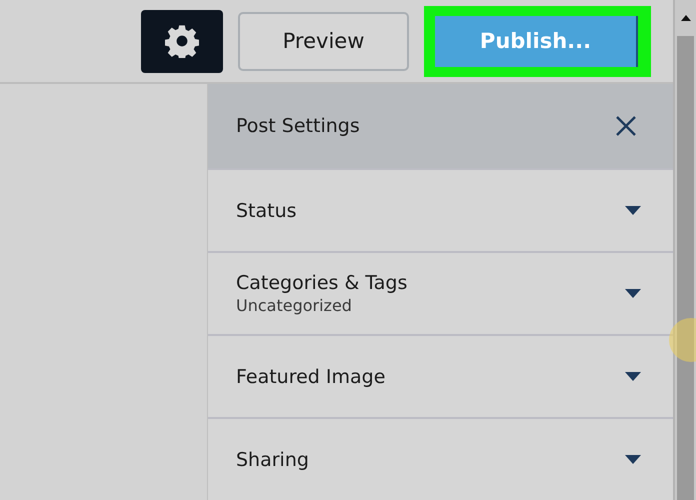 This screenshot has width=696, height=500. I want to click on scrollbar, so click(684, 250).